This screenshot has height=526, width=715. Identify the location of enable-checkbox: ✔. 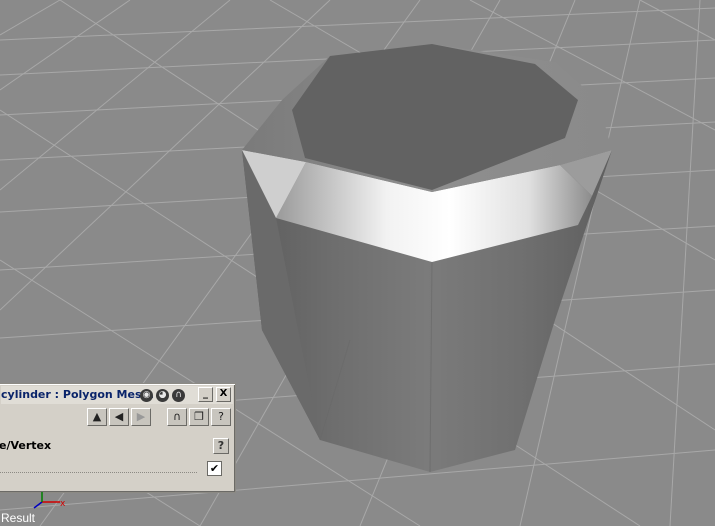
(214, 468).